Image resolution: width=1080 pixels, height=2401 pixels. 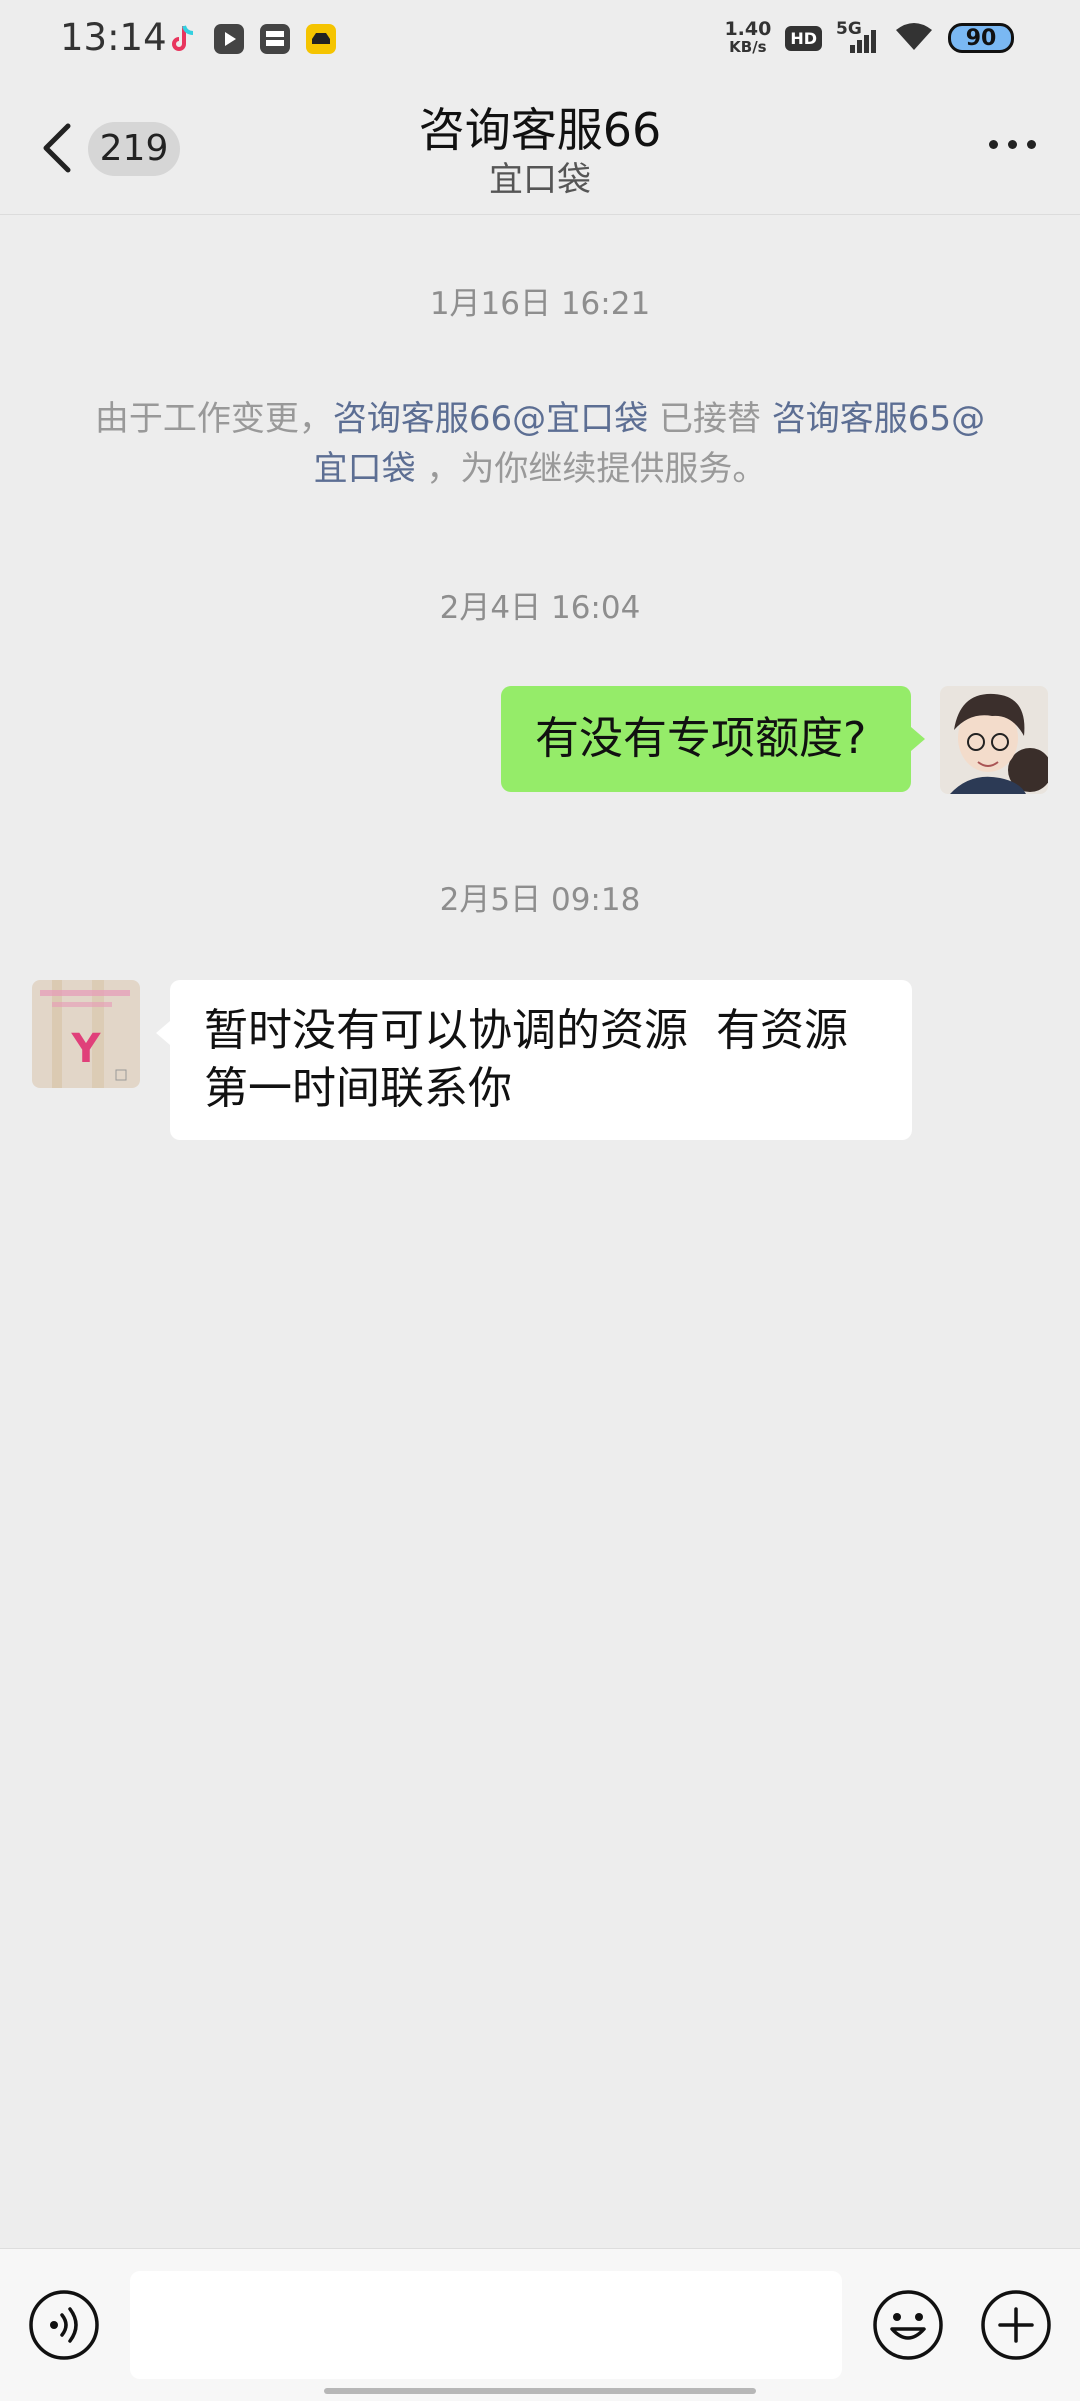 What do you see at coordinates (540, 304) in the screenshot?
I see `timestamp: 1月16日 16:21` at bounding box center [540, 304].